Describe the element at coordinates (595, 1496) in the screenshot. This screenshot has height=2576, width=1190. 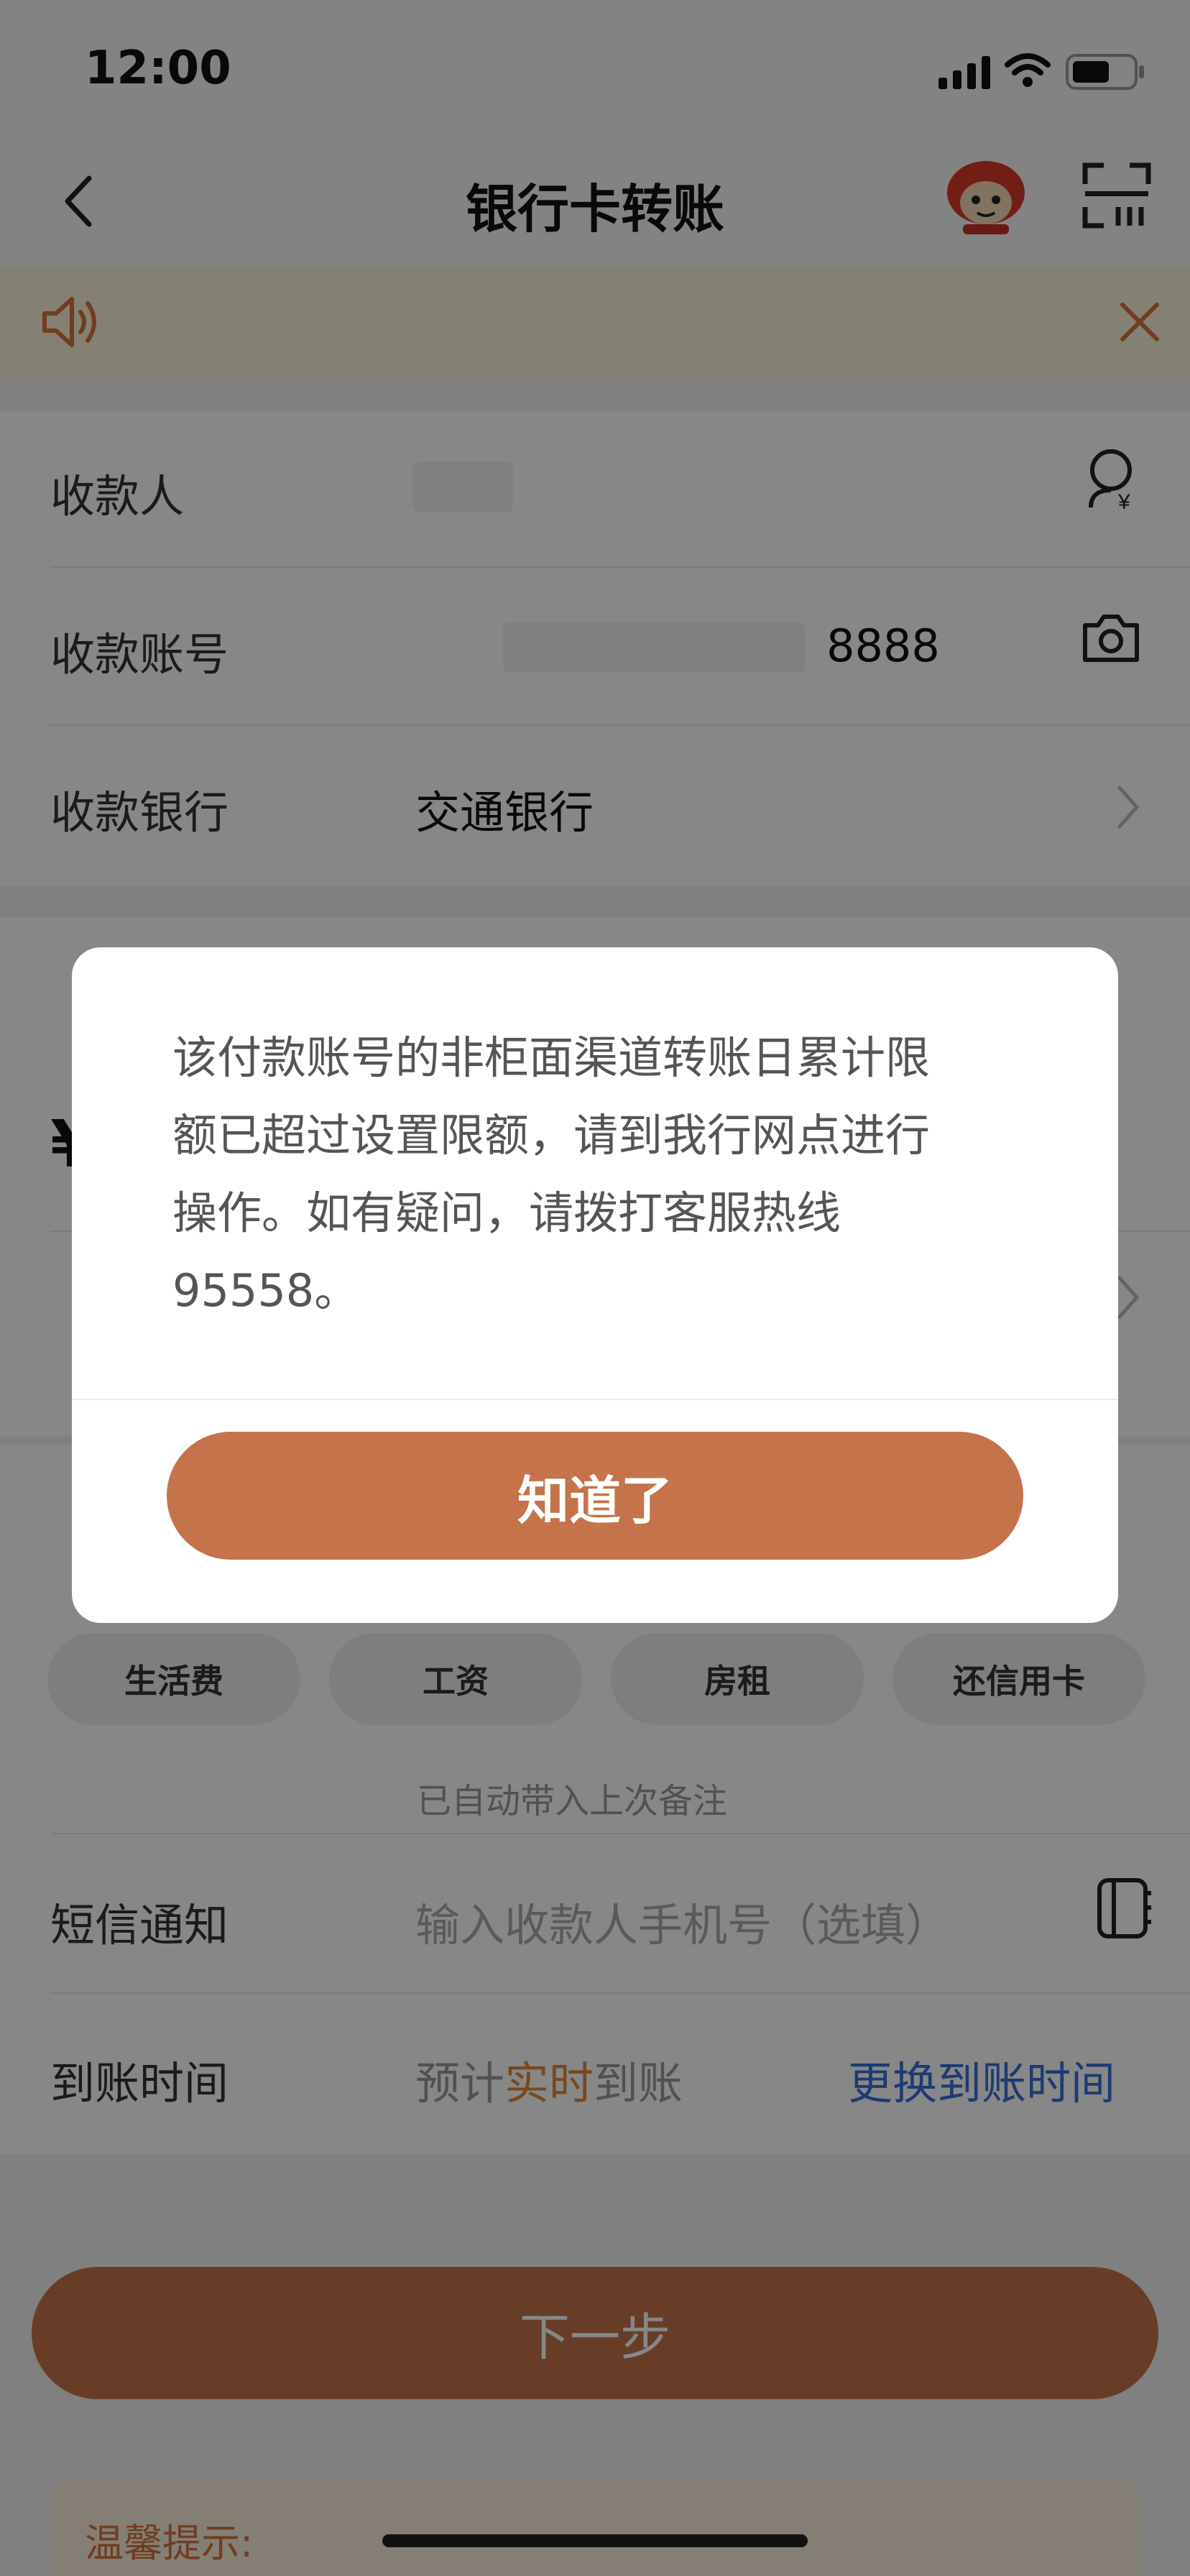
I see `dialog-ok-button: 知道了` at that location.